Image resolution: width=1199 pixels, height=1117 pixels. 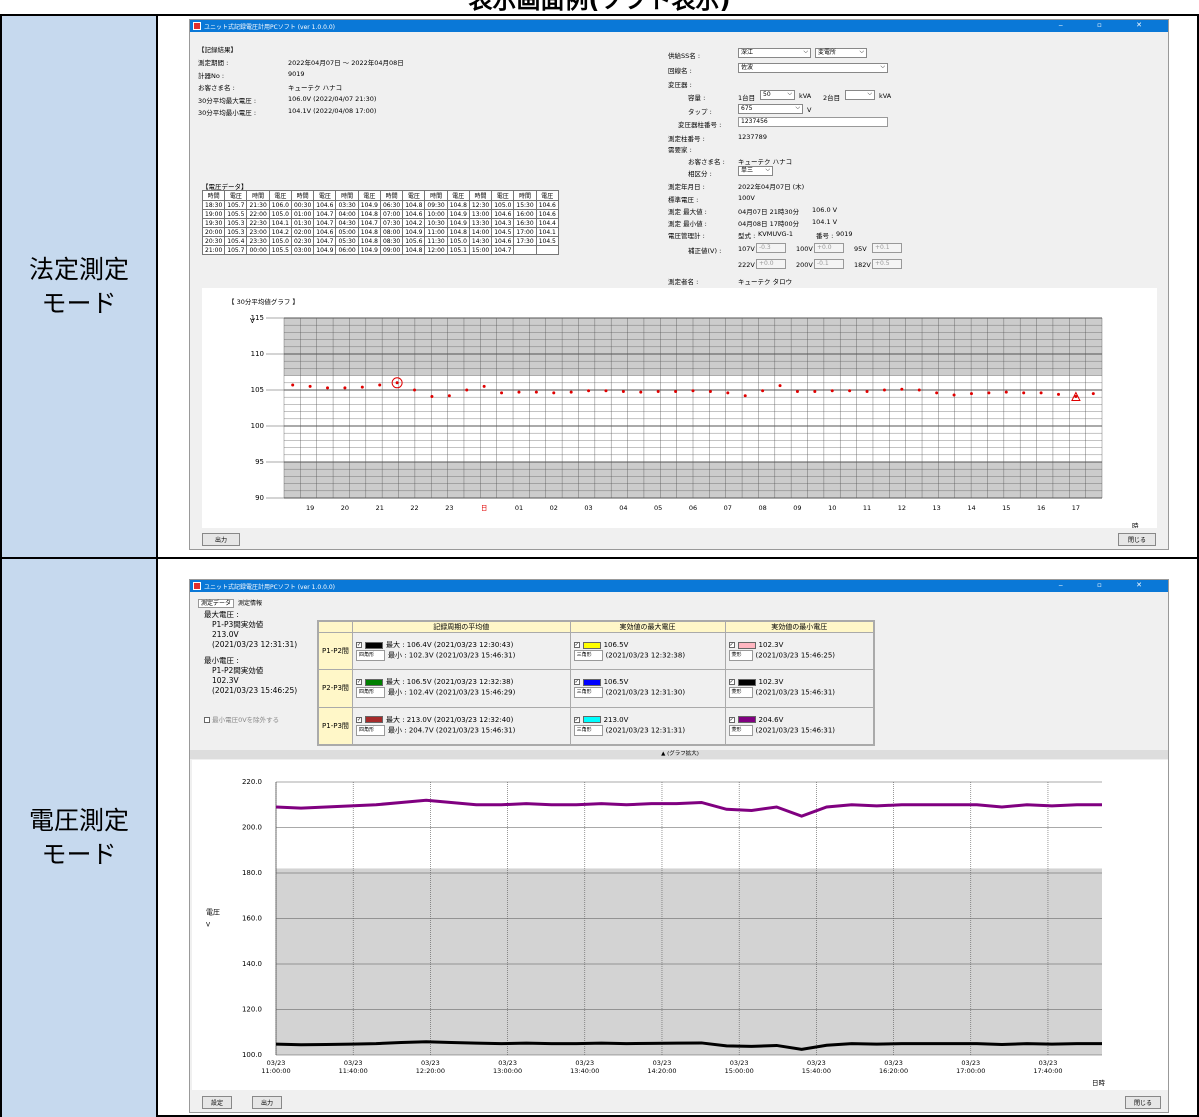 What do you see at coordinates (252, 964) in the screenshot?
I see `y-tick-label: 140.0` at bounding box center [252, 964].